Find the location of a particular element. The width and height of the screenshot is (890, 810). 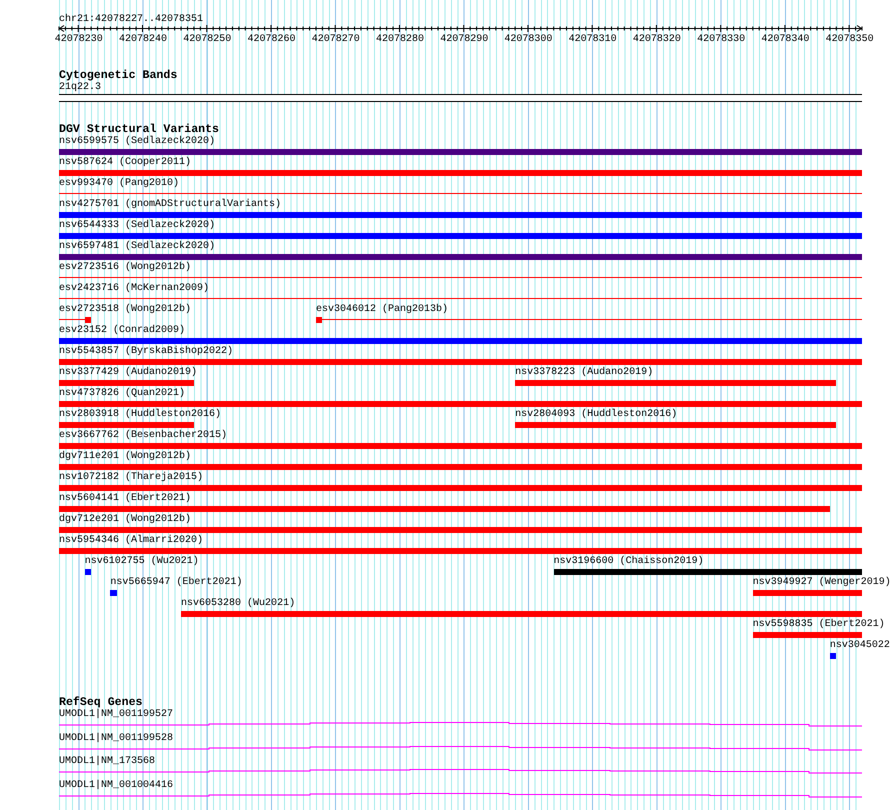

tick-label: 42078270 is located at coordinates (336, 39).